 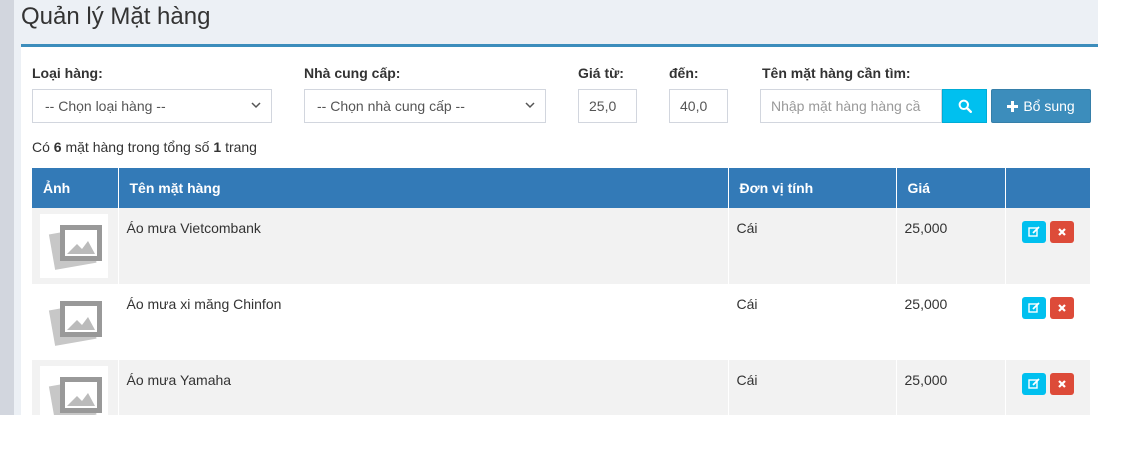 I want to click on name-search-input: Nhập mặt hàng hàng cầ, so click(x=851, y=106).